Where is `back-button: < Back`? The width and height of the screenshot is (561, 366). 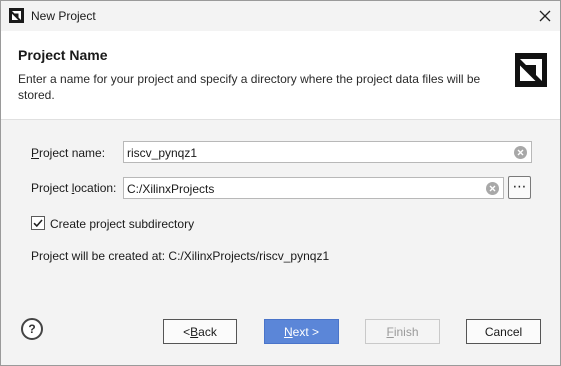
back-button: < Back is located at coordinates (200, 331).